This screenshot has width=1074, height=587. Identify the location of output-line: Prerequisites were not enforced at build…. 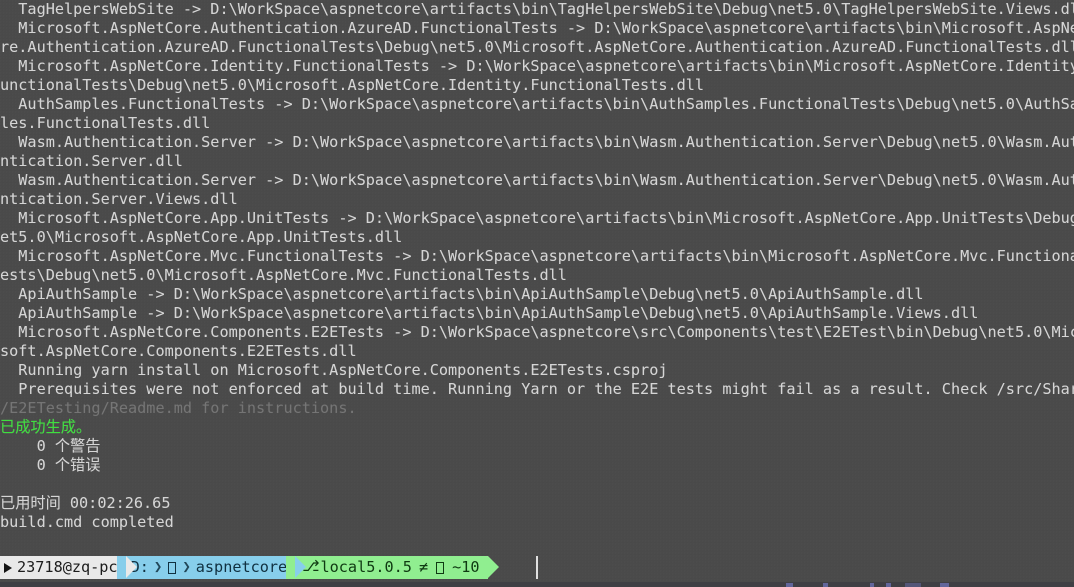
(537, 389).